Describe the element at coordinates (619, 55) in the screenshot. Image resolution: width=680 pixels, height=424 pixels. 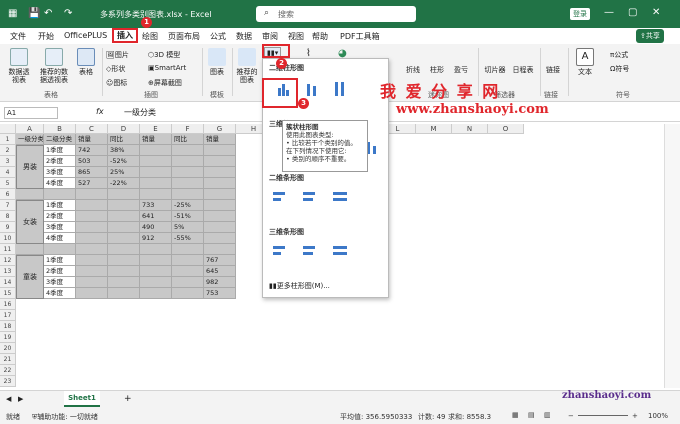
I see `equation-button: π公式` at that location.